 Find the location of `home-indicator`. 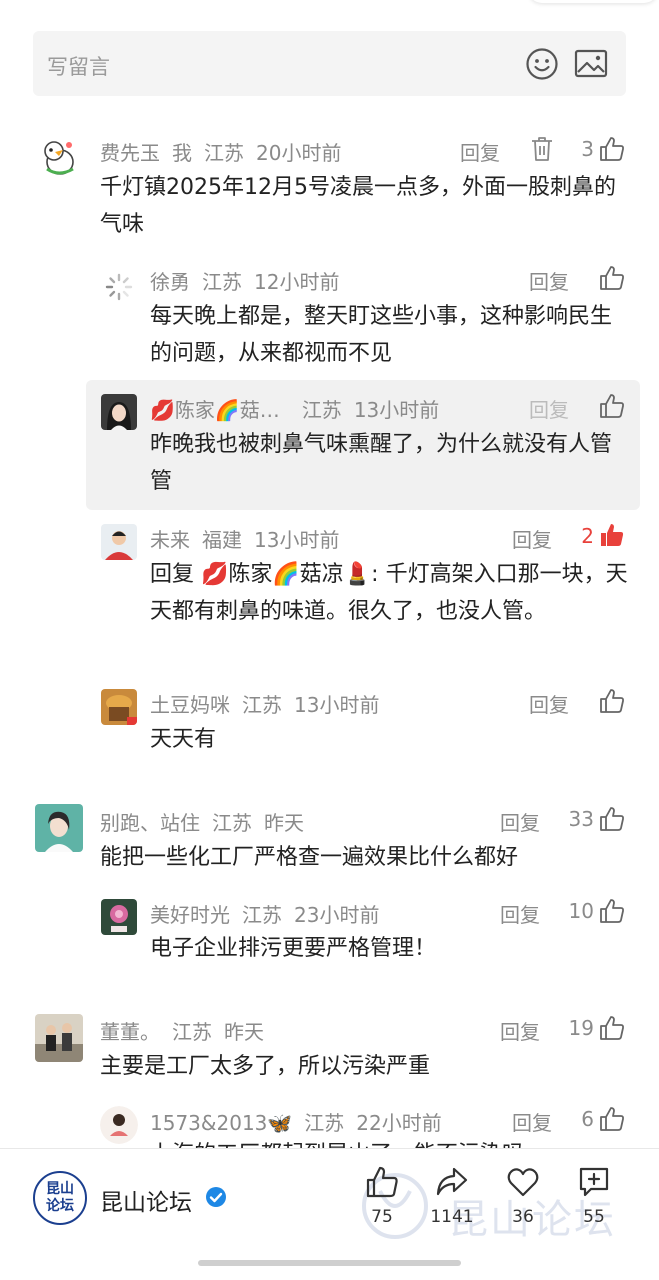

home-indicator is located at coordinates (329, 1263).